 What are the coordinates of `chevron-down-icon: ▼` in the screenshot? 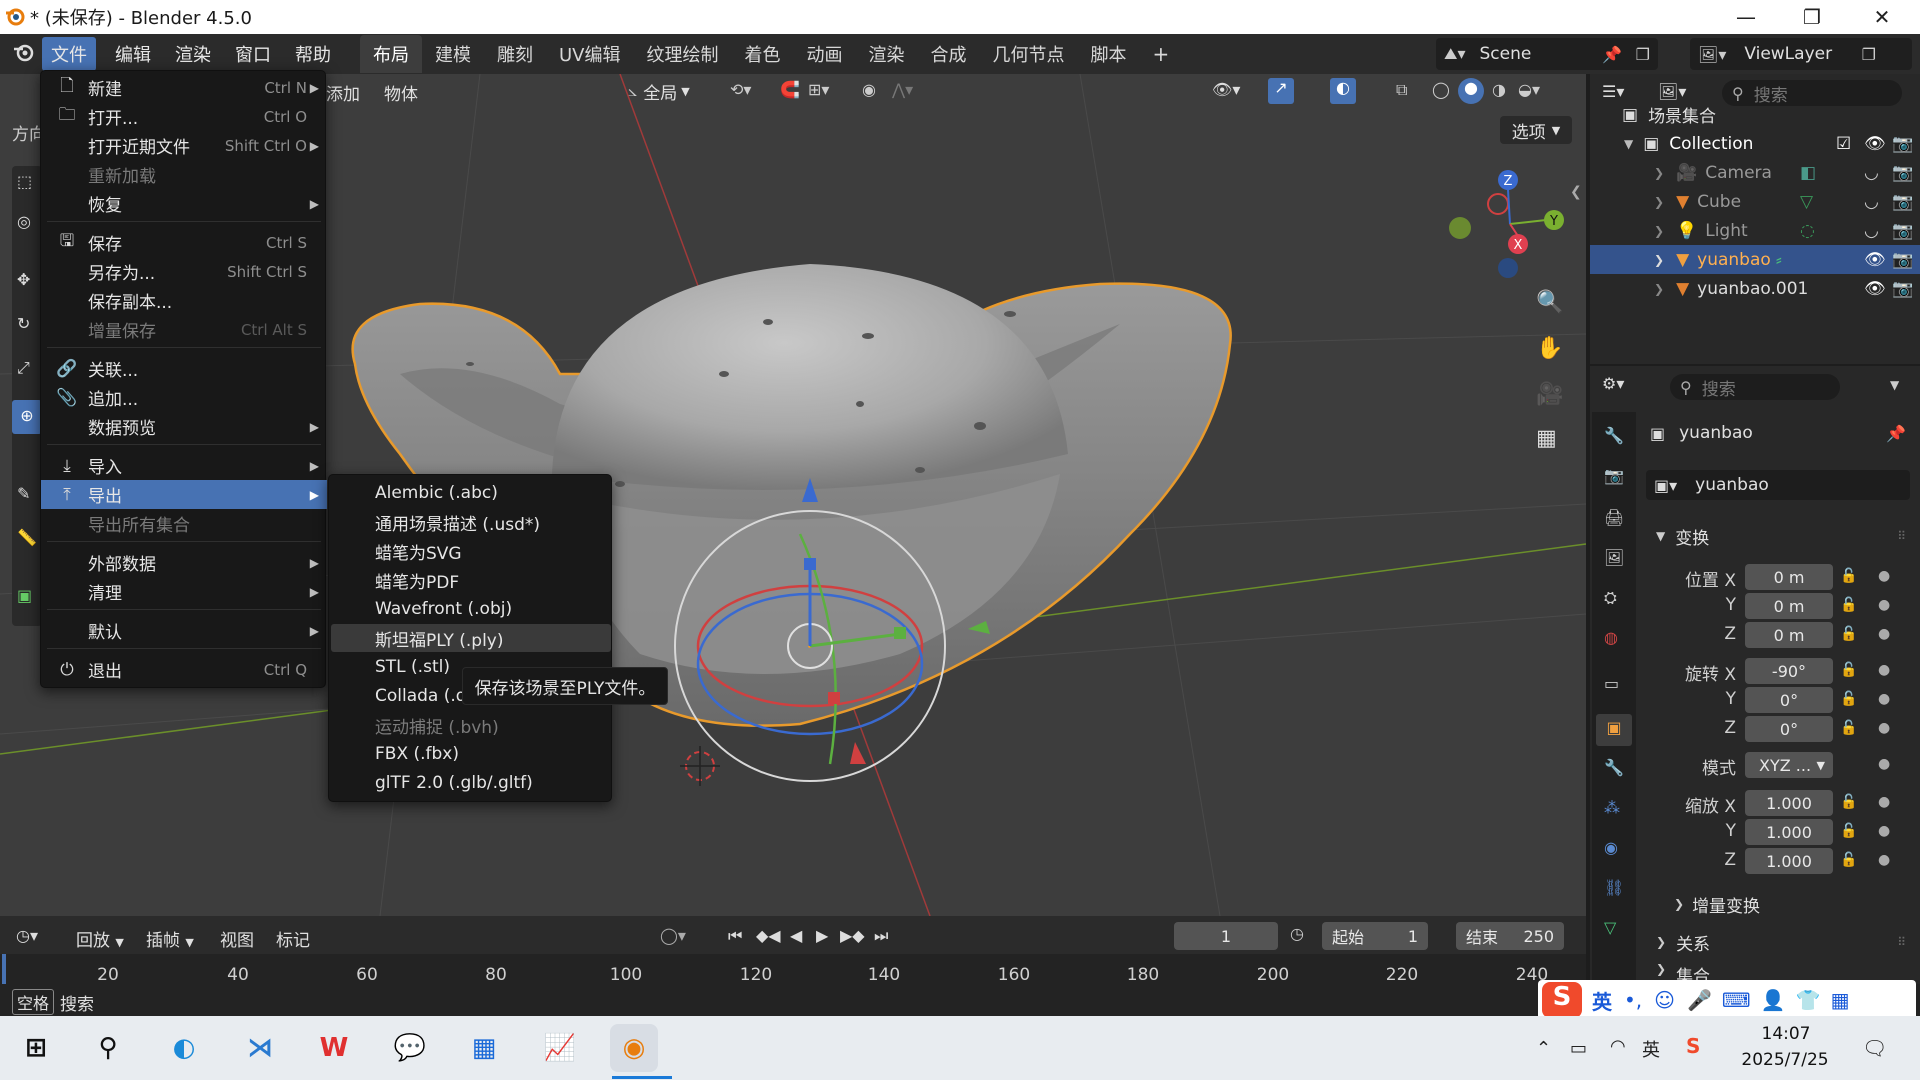 It's located at (1894, 385).